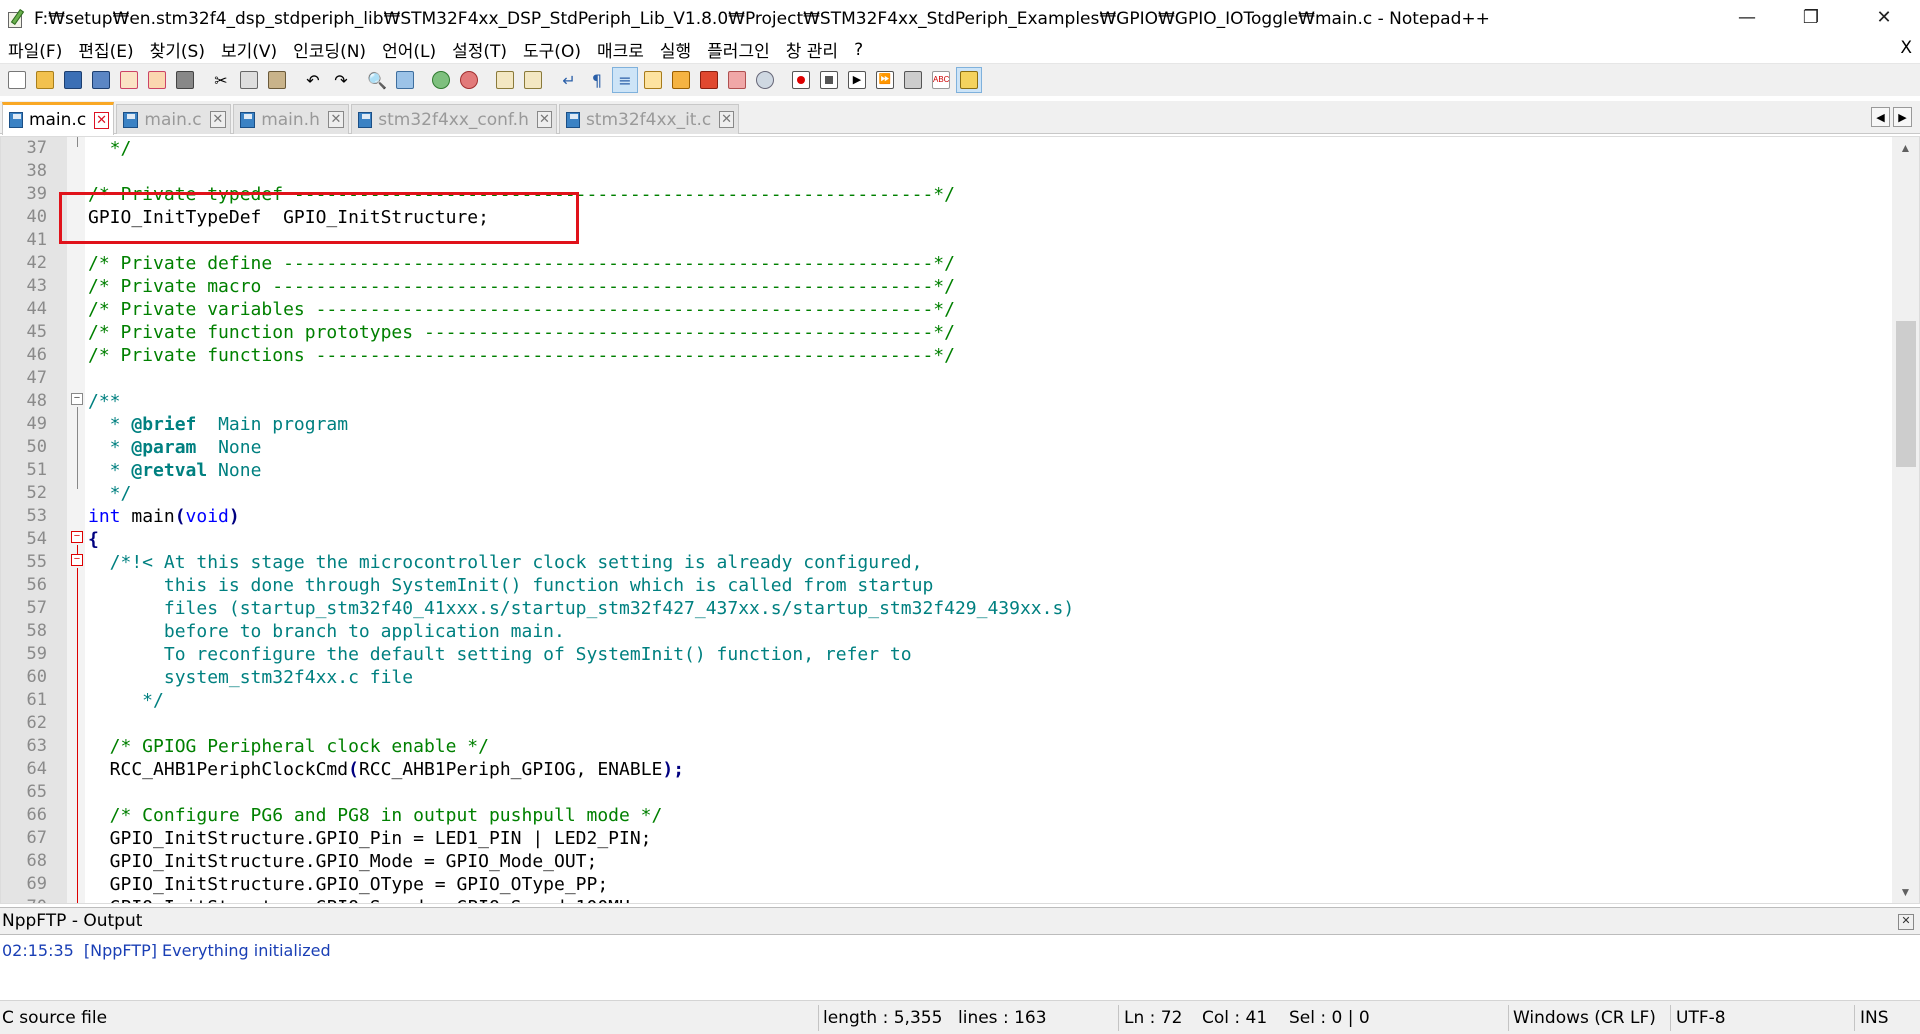  What do you see at coordinates (941, 470) in the screenshot?
I see `code-line: 51 * @retval None` at bounding box center [941, 470].